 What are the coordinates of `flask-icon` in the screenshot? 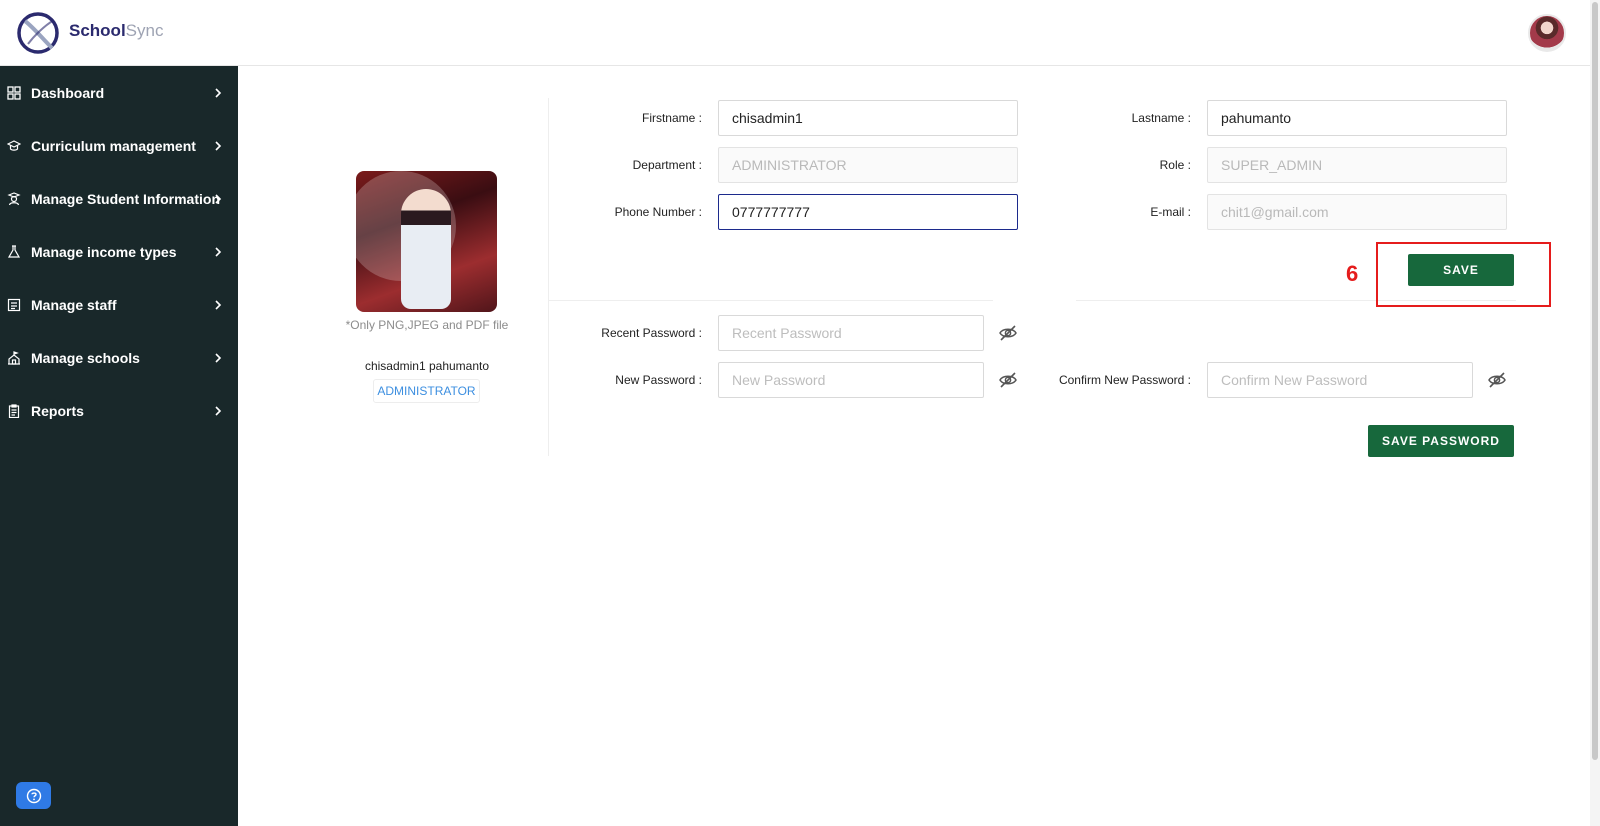 It's located at (14, 252).